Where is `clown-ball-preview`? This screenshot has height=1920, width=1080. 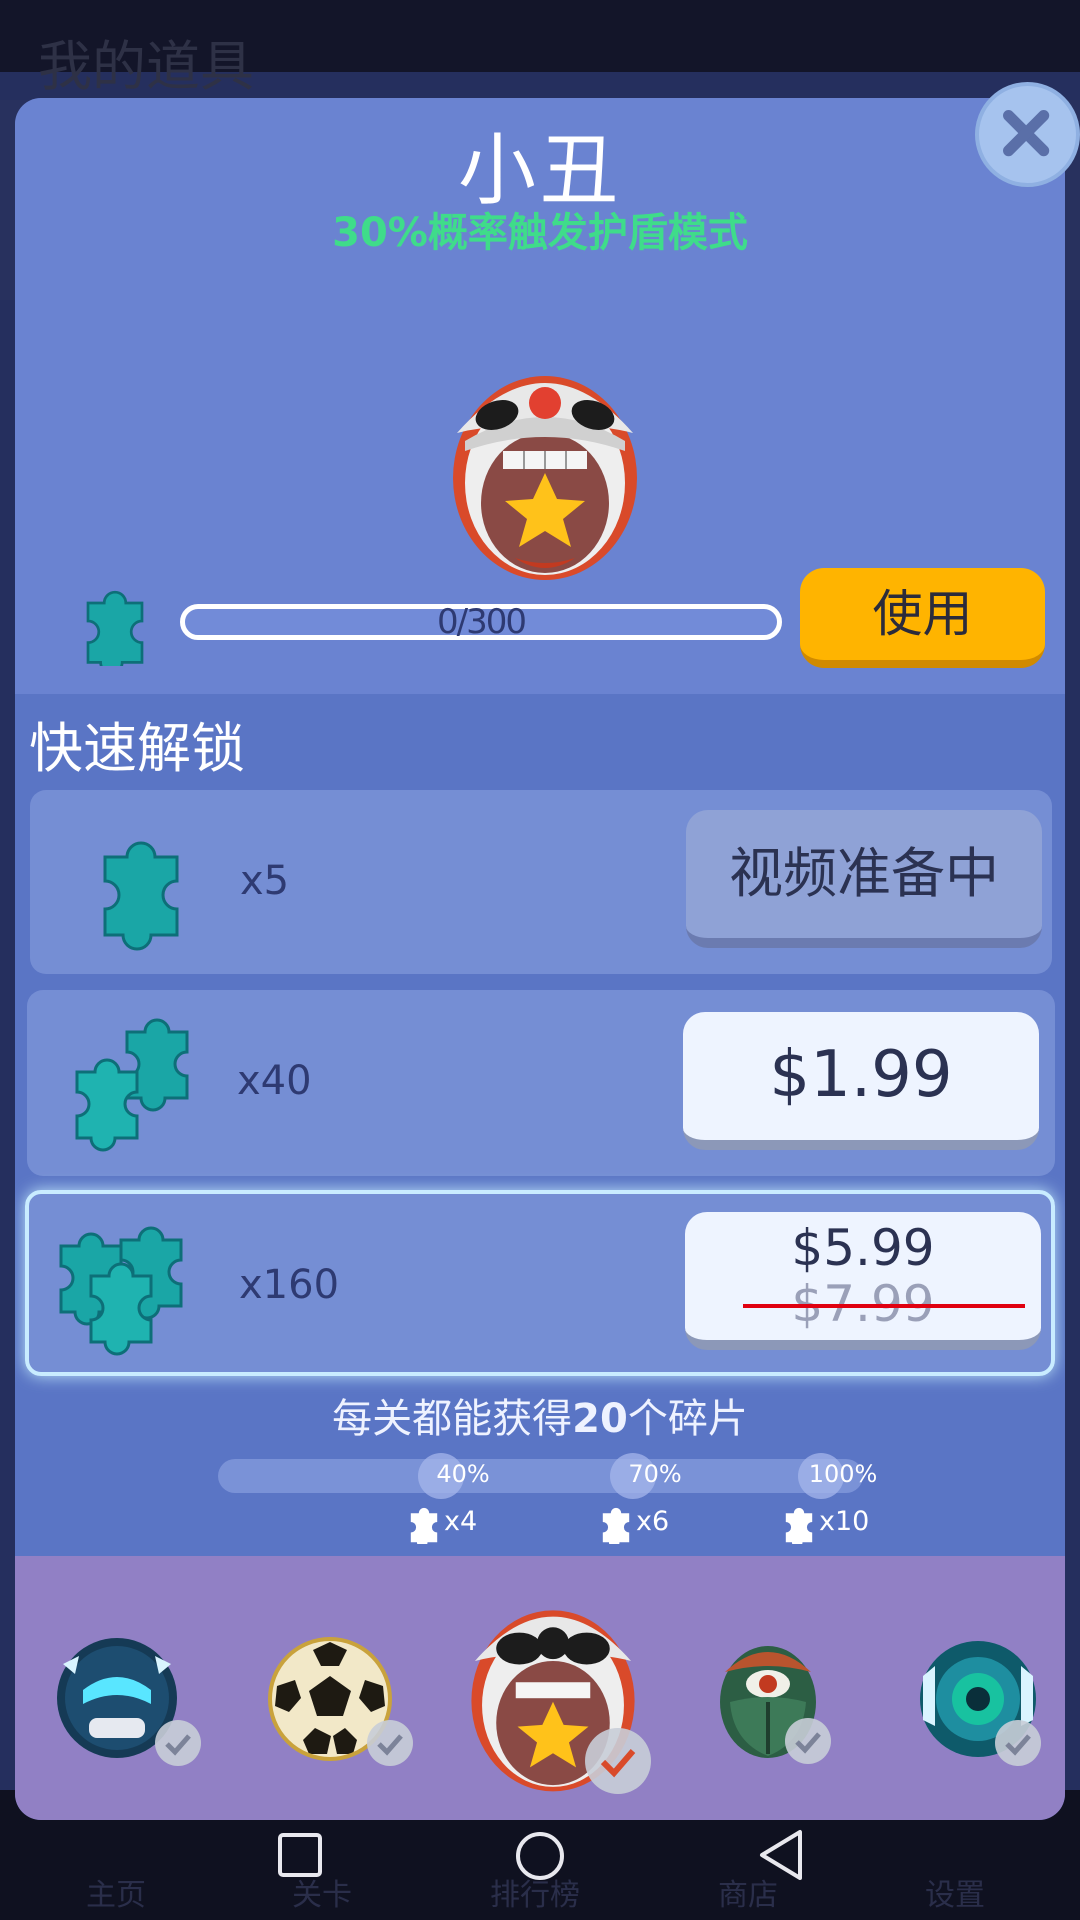 clown-ball-preview is located at coordinates (545, 478).